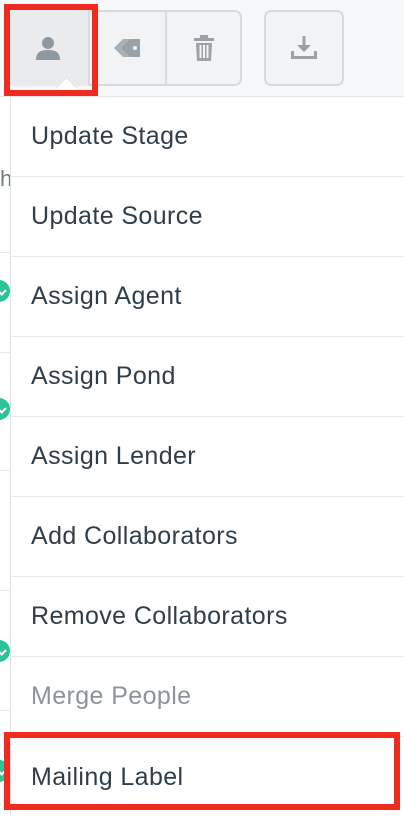  I want to click on menu-item-assign-pond: Assign Pond, so click(207, 377).